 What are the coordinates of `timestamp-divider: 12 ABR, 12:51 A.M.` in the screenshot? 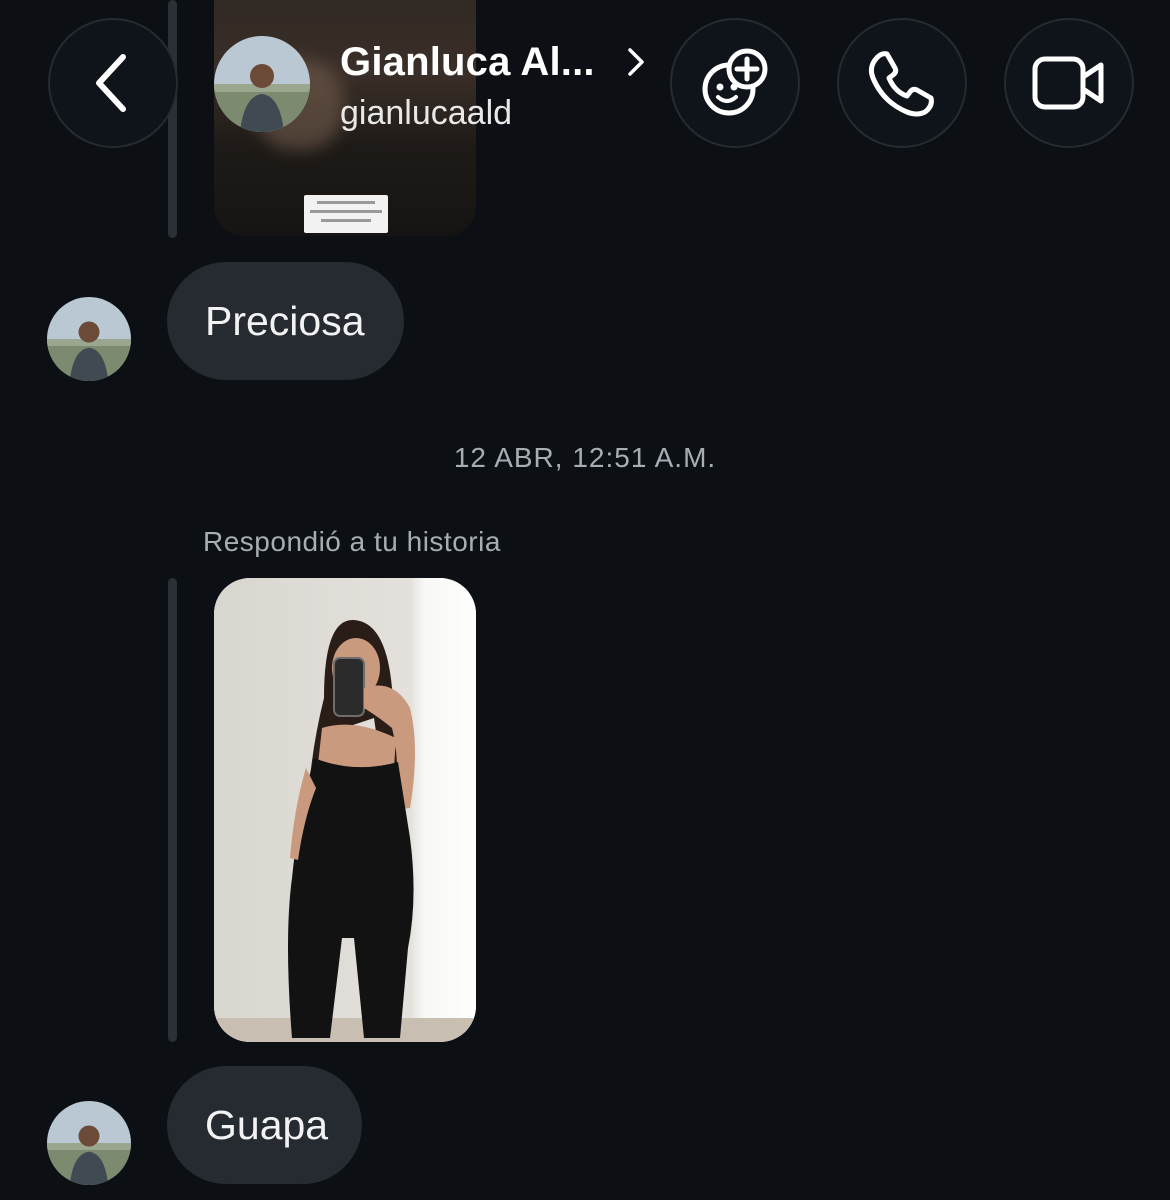 It's located at (585, 457).